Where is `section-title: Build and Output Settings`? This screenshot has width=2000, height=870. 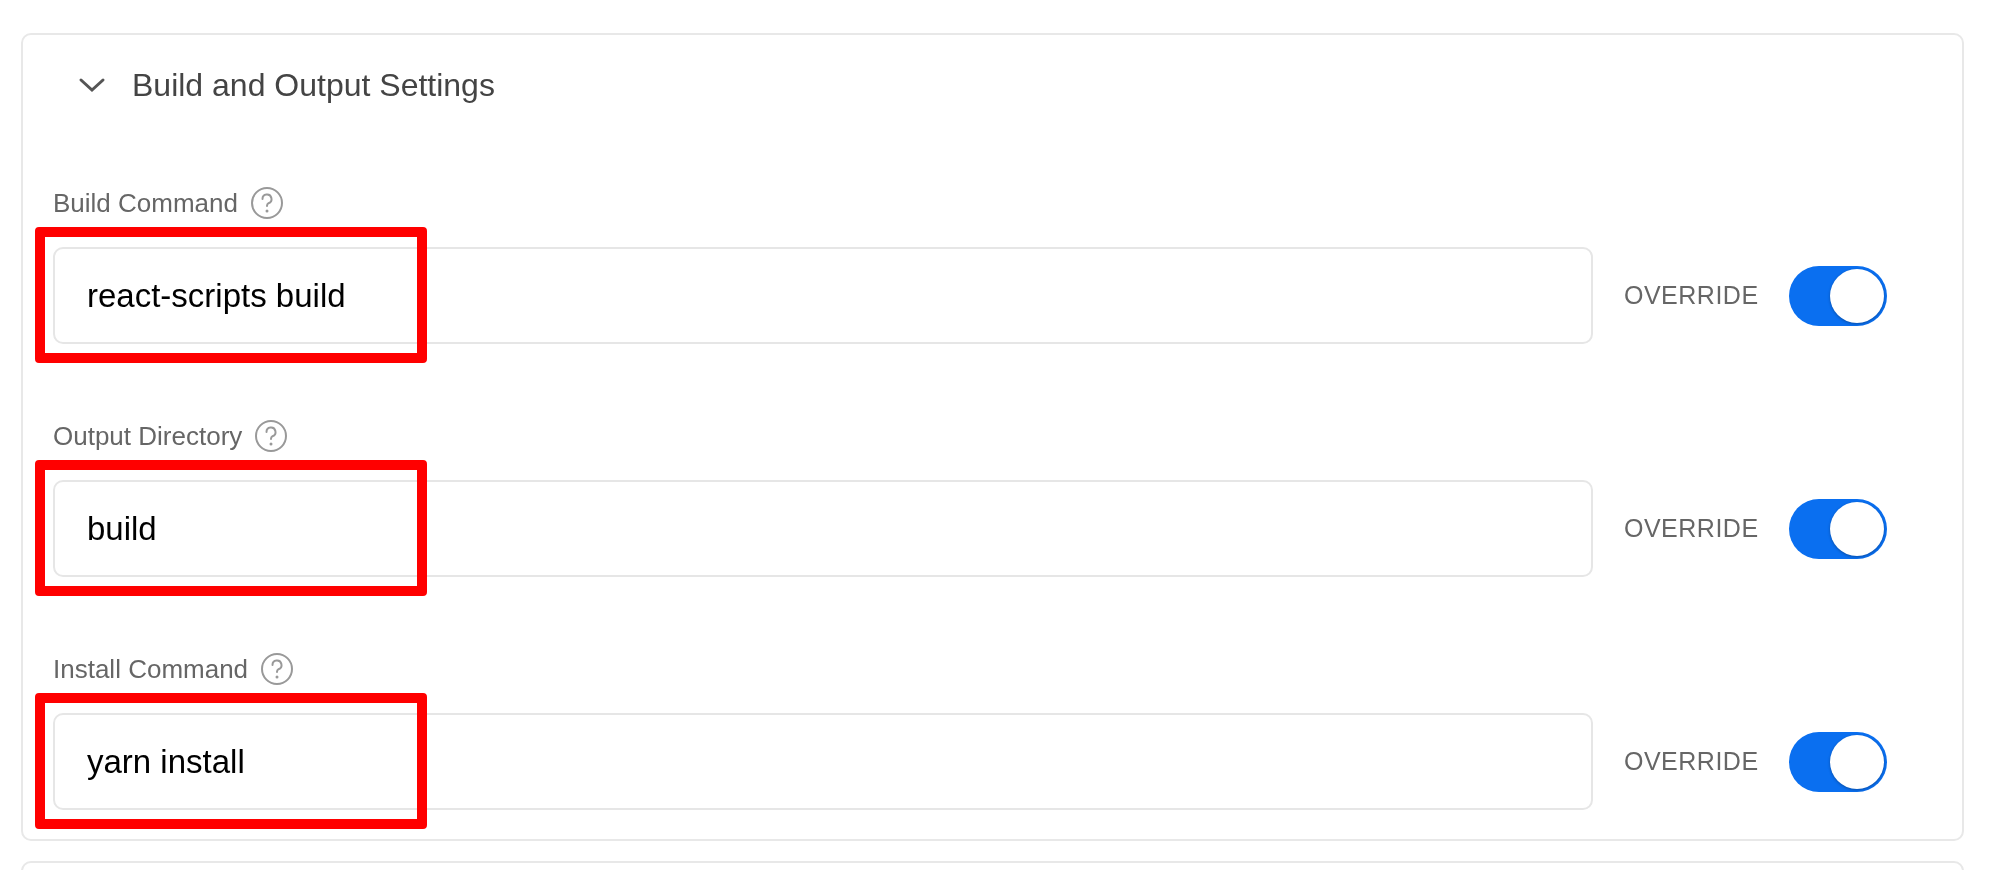
section-title: Build and Output Settings is located at coordinates (313, 85).